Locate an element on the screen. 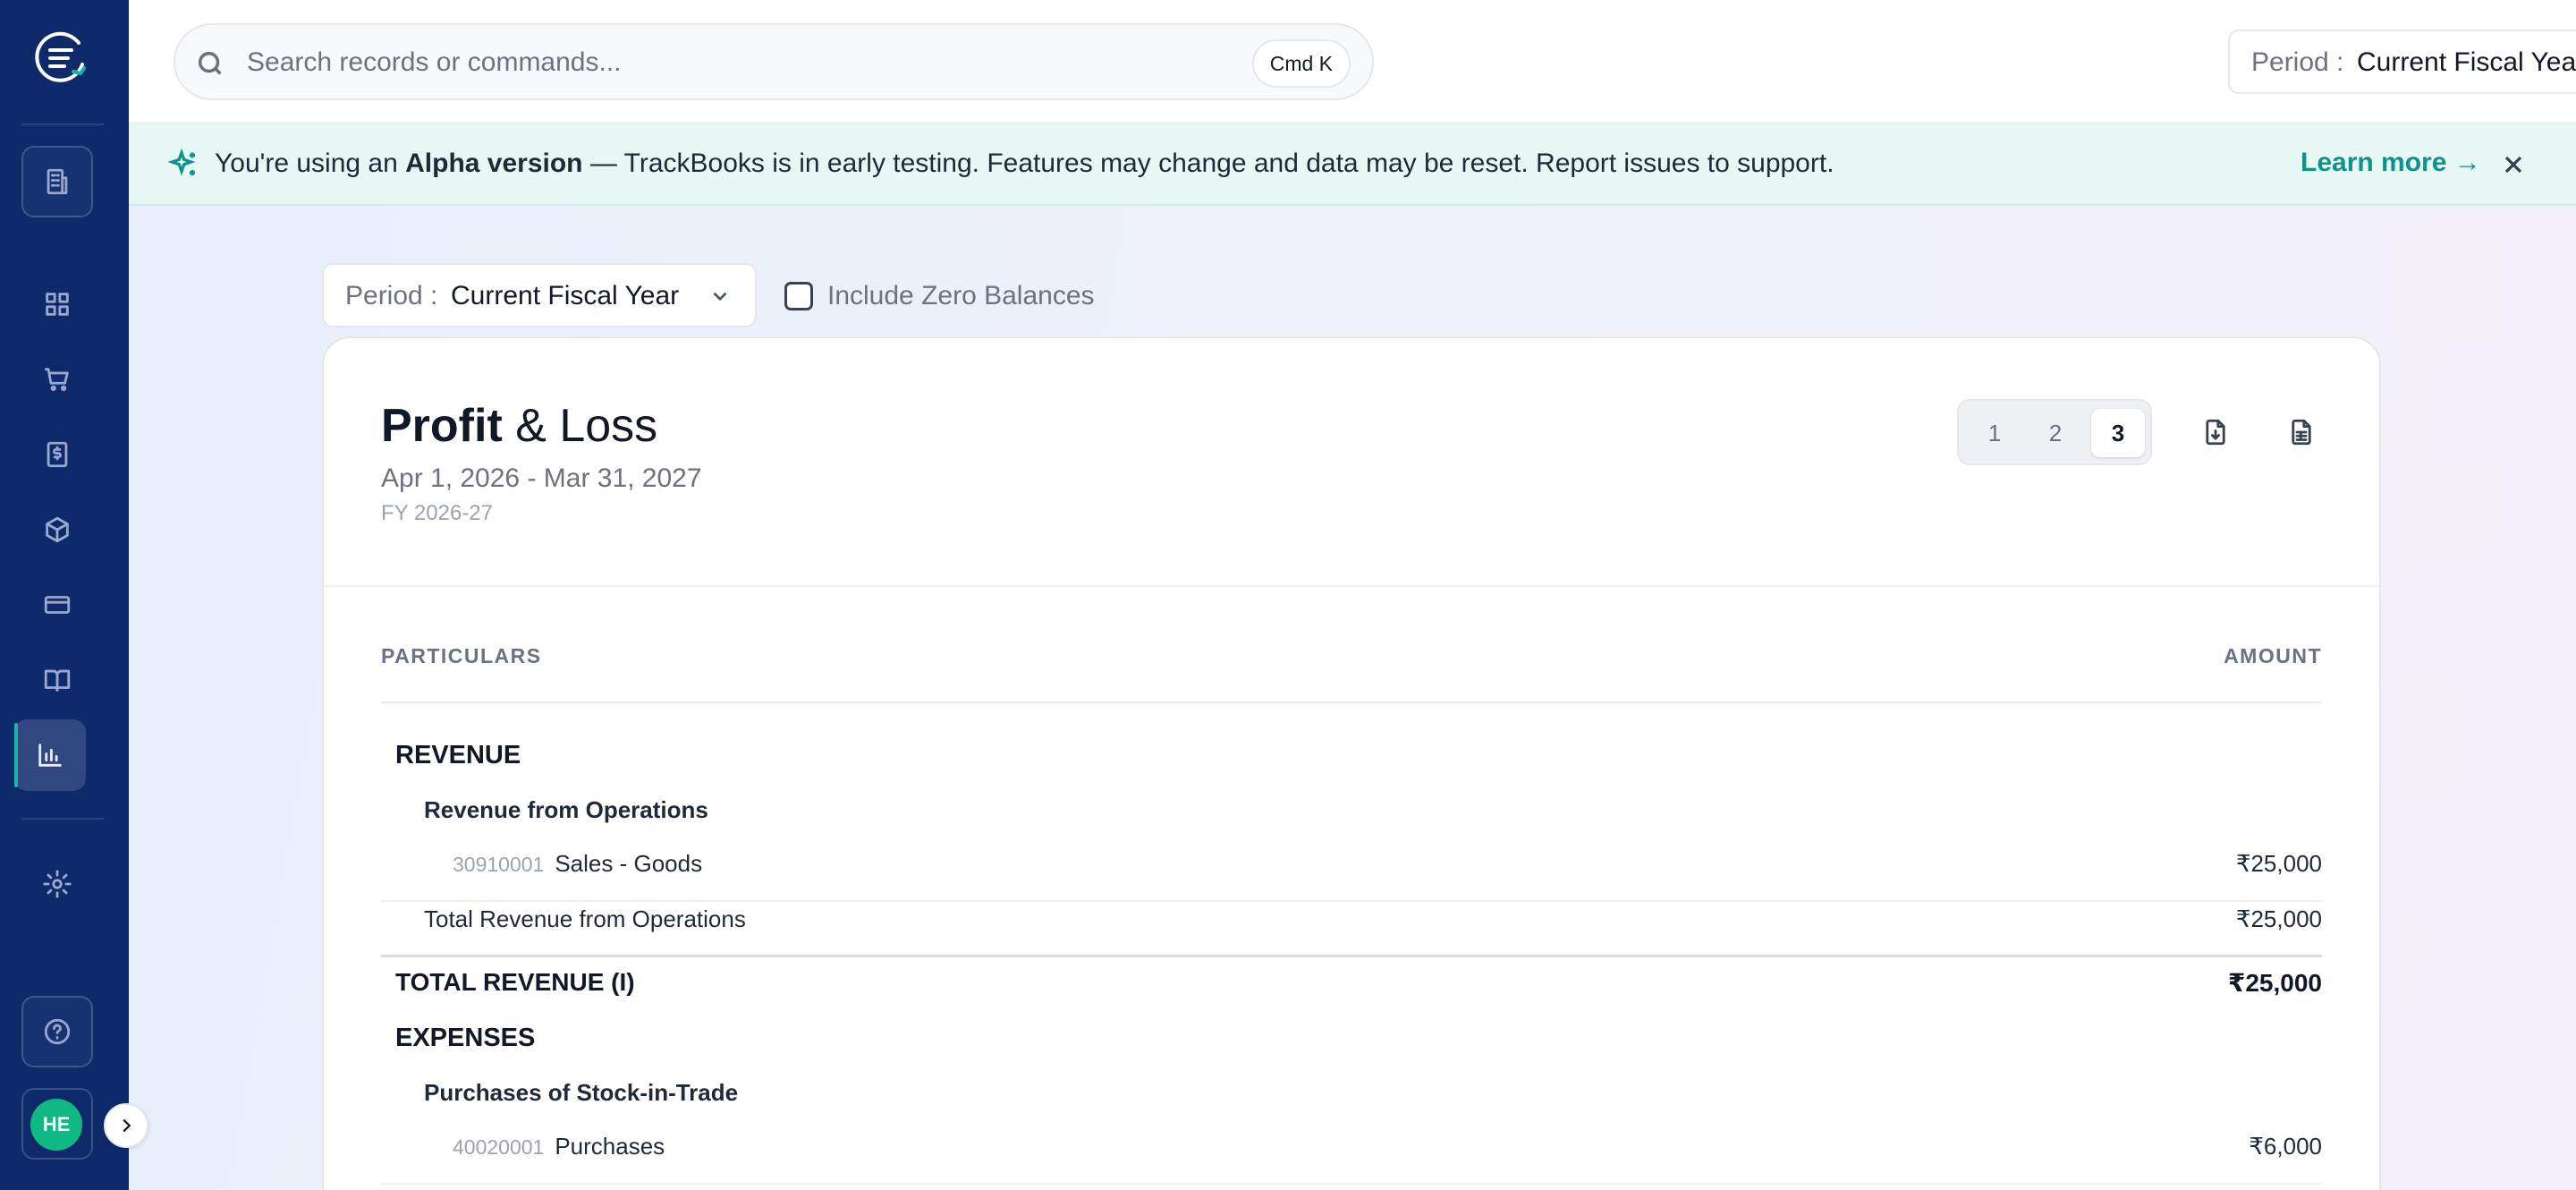 Image resolution: width=2576 pixels, height=1190 pixels. card-divider is located at coordinates (1351, 586).